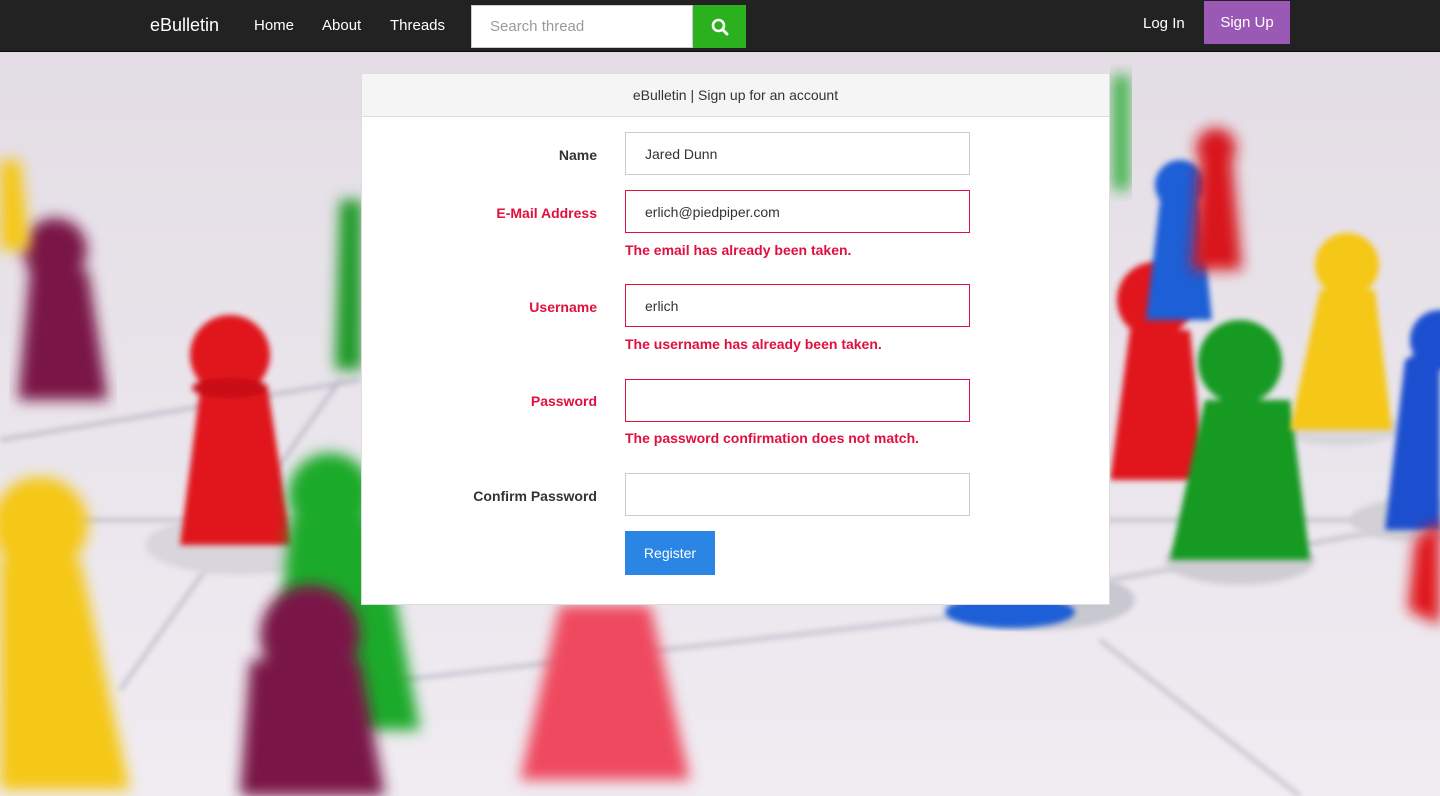 The height and width of the screenshot is (796, 1440). Describe the element at coordinates (184, 25) in the screenshot. I see `brand-link: eBulletin` at that location.